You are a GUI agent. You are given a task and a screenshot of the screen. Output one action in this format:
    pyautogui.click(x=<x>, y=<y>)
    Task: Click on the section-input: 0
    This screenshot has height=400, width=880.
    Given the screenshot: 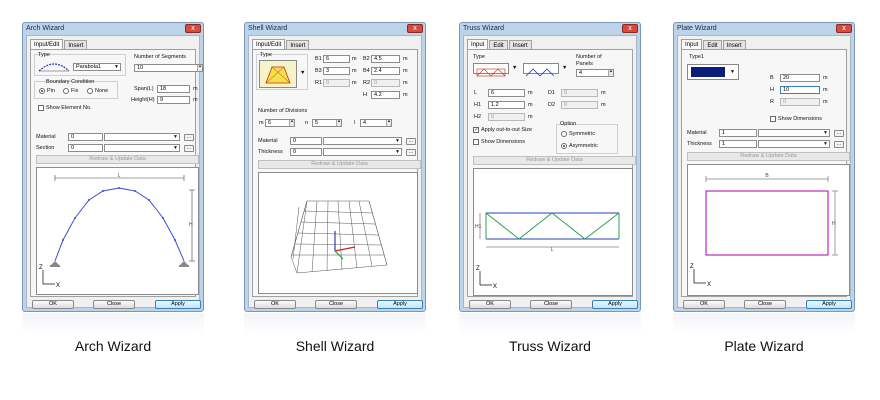 What is the action you would take?
    pyautogui.click(x=85, y=148)
    